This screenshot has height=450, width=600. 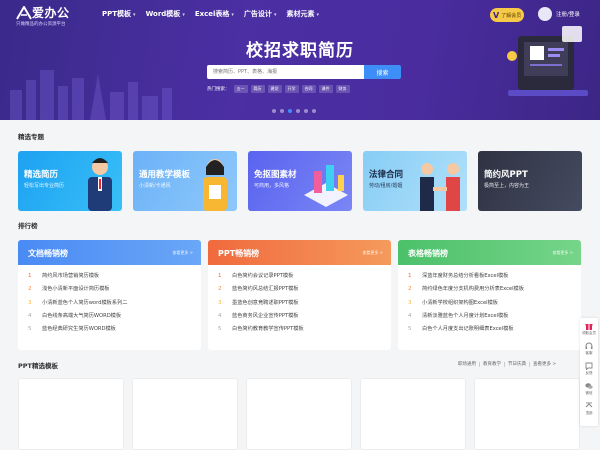 I want to click on tab-education: 教育教学, so click(x=492, y=364).